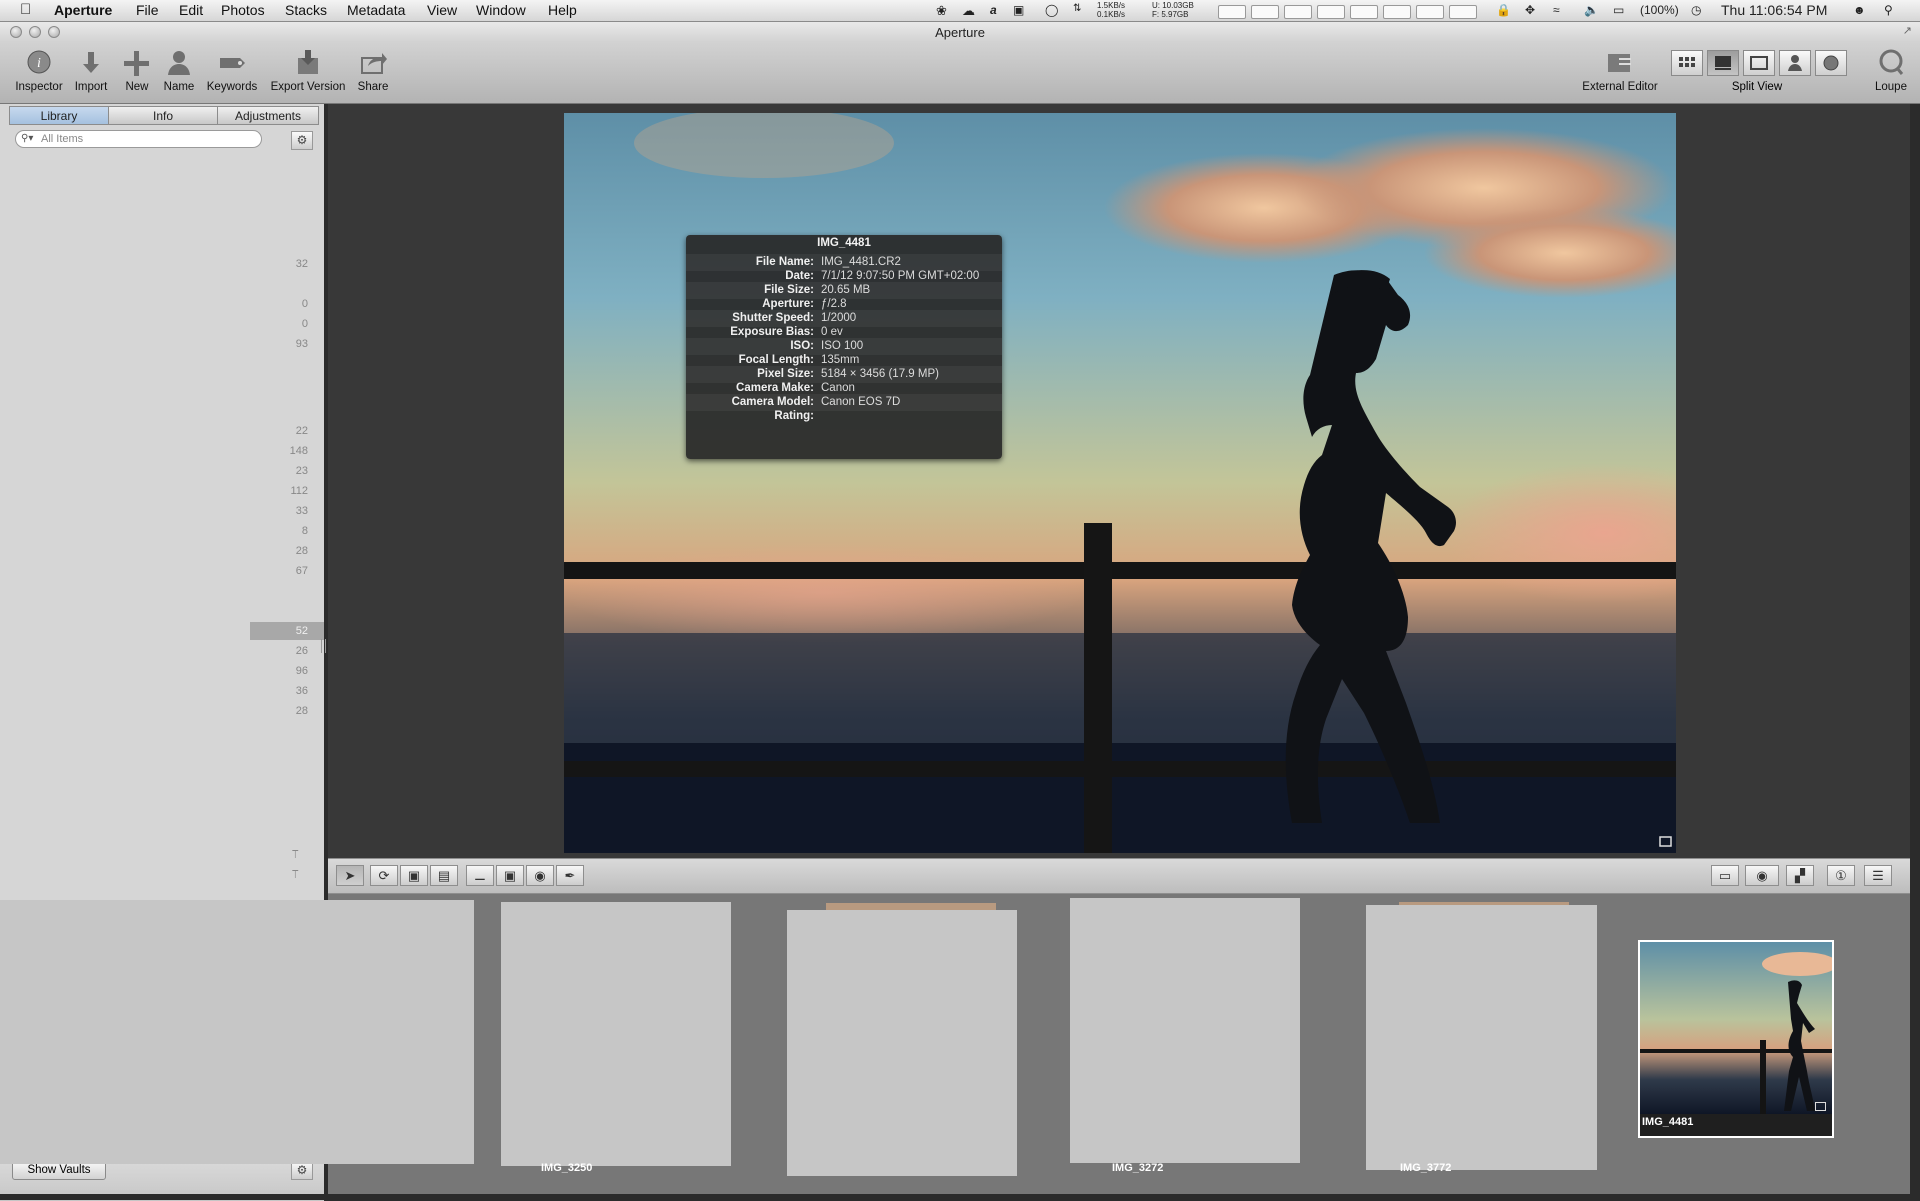 Image resolution: width=1920 pixels, height=1201 pixels. Describe the element at coordinates (147, 10) in the screenshot. I see `menu-file: File` at that location.